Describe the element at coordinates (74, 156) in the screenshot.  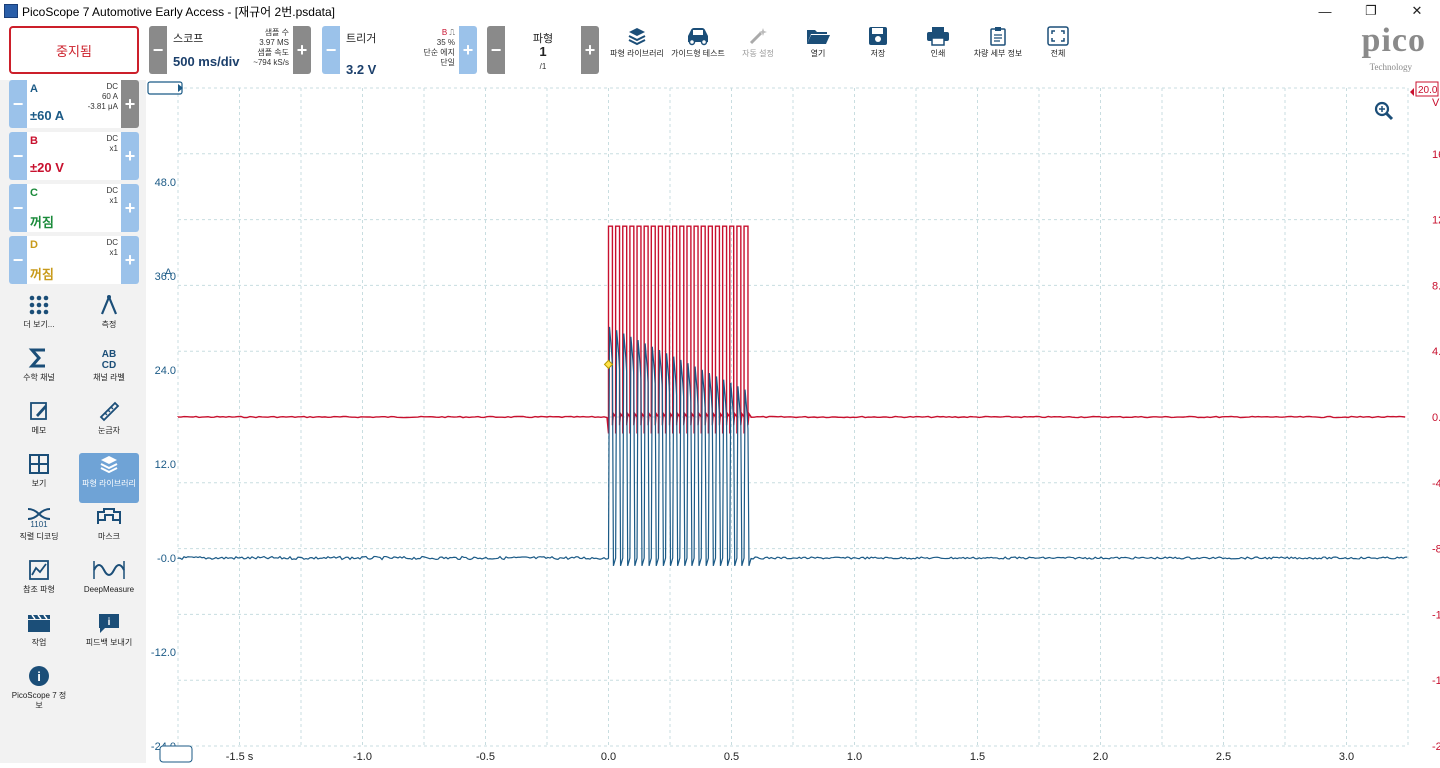
I see `channel-b-panel: − B ±20 V DC x1 +` at that location.